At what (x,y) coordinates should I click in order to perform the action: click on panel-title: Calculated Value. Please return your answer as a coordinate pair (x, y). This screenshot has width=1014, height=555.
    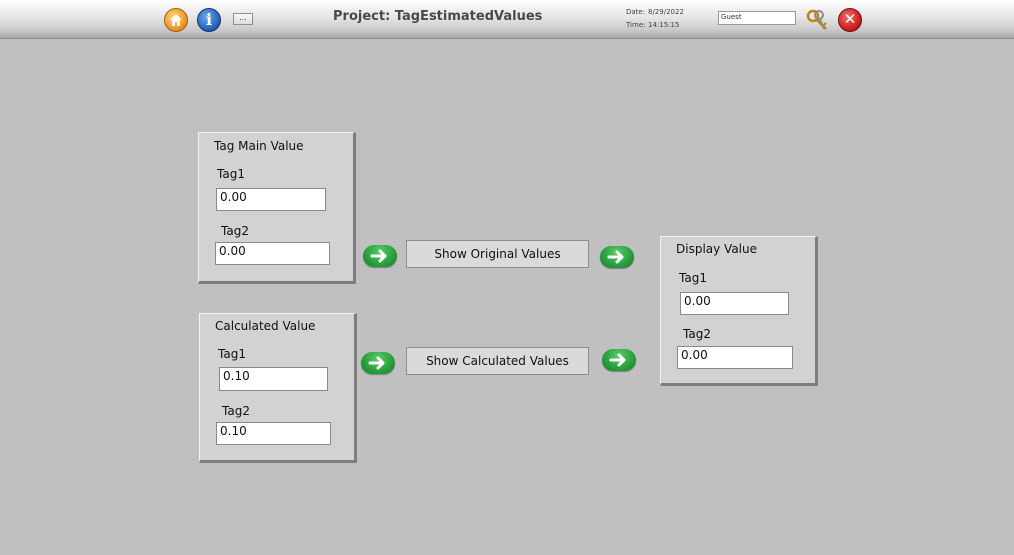
    Looking at the image, I should click on (265, 326).